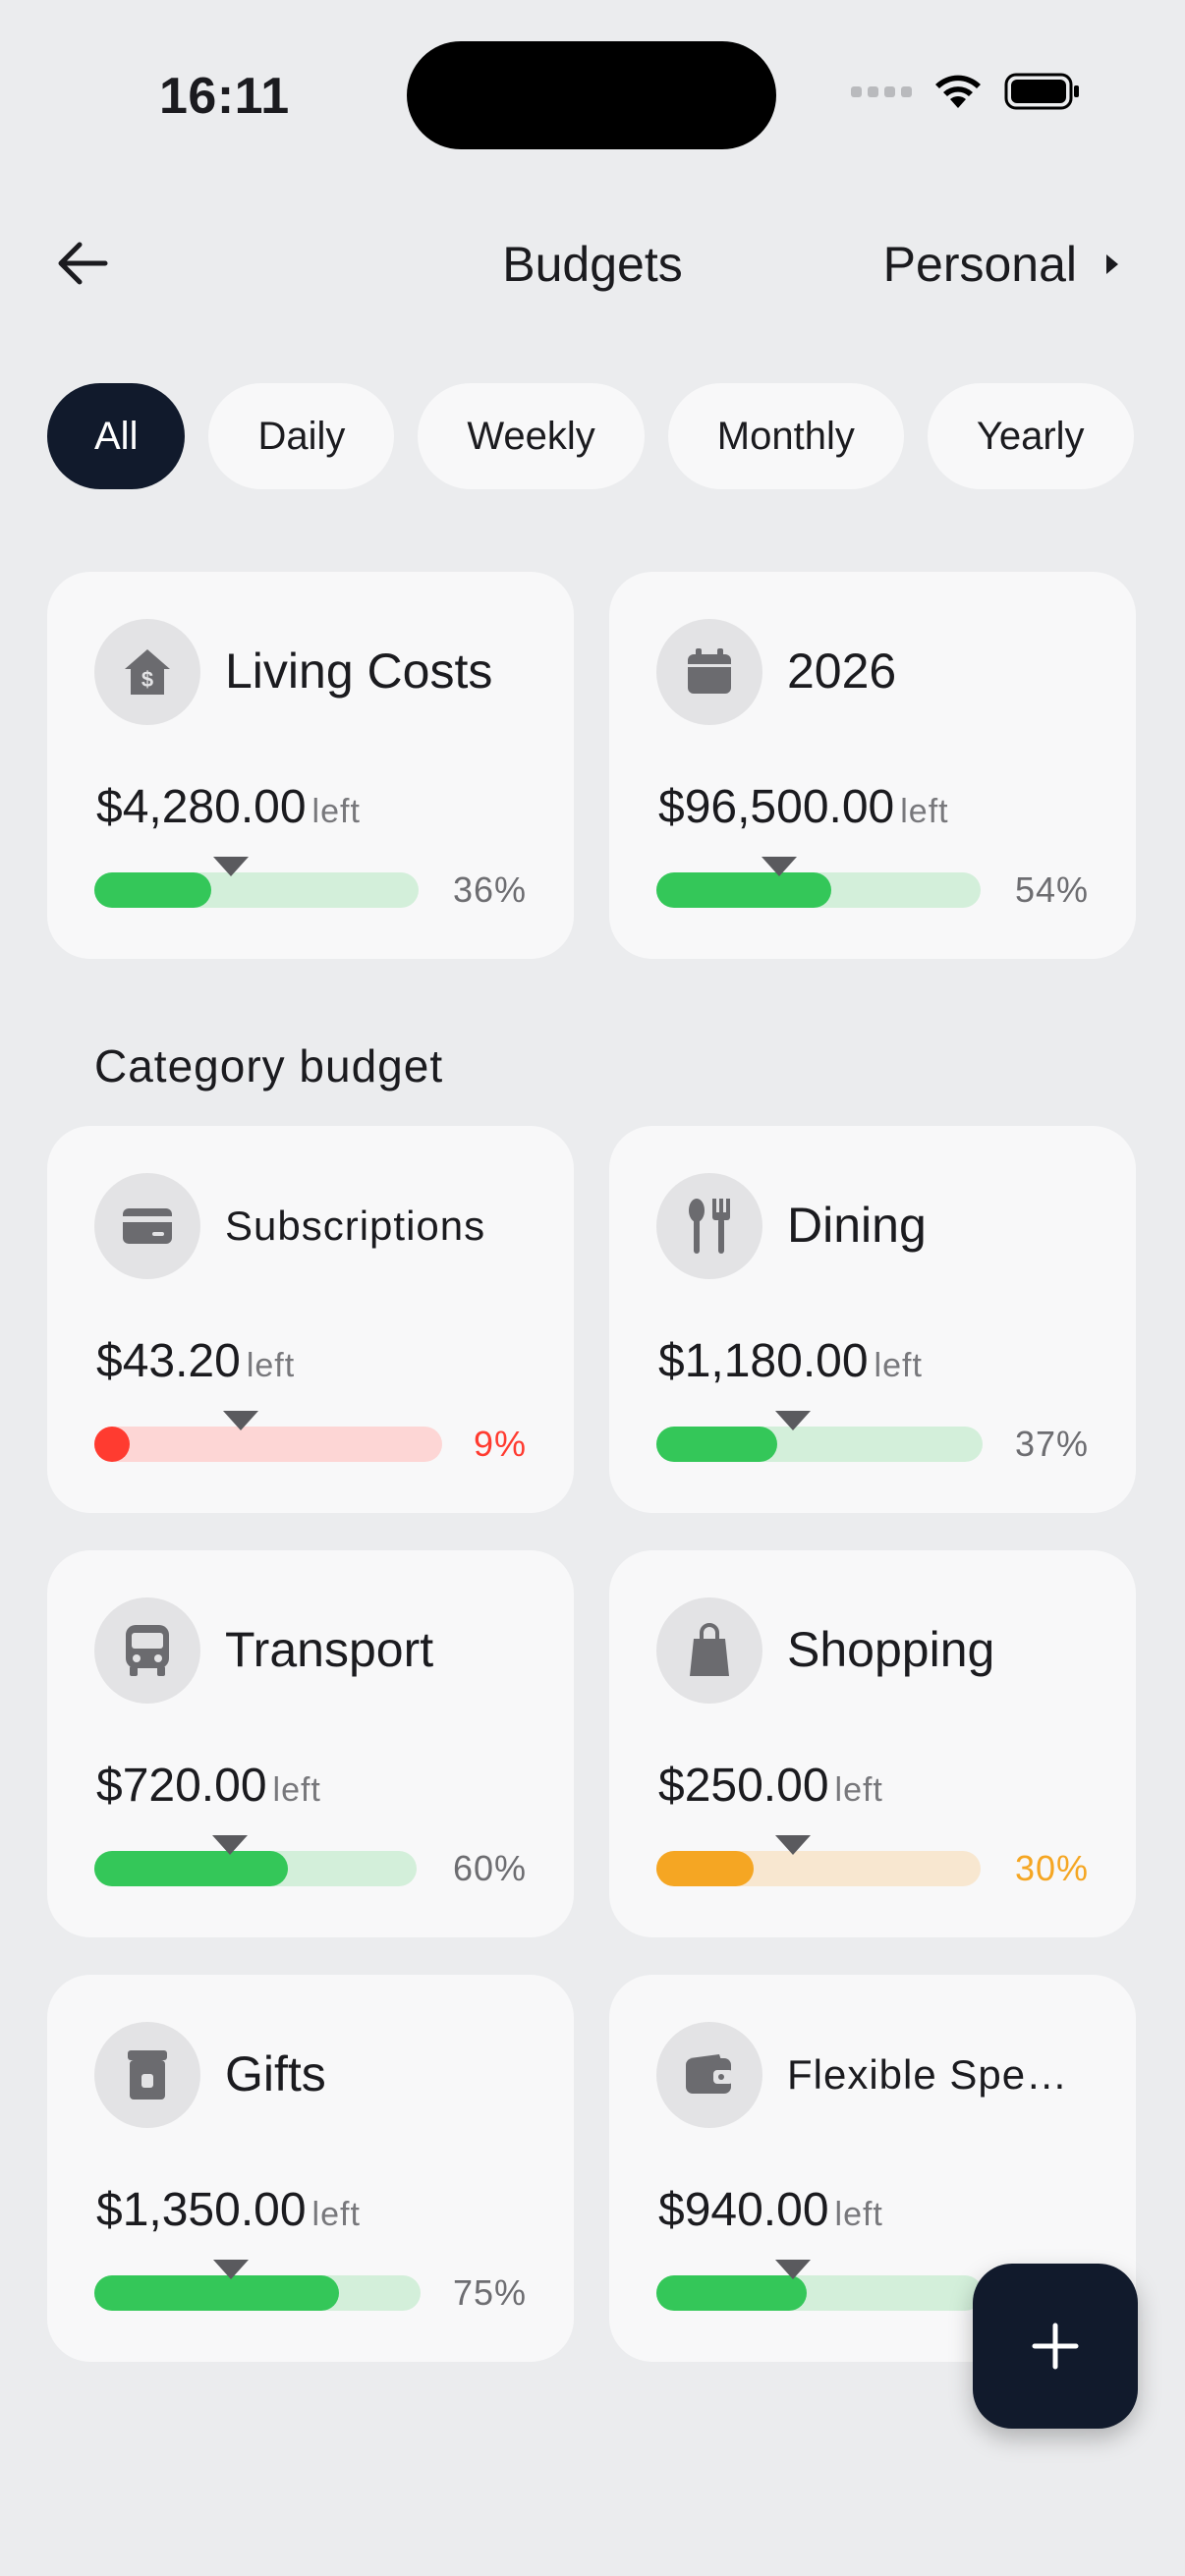  I want to click on budget-name: Transport, so click(329, 1649).